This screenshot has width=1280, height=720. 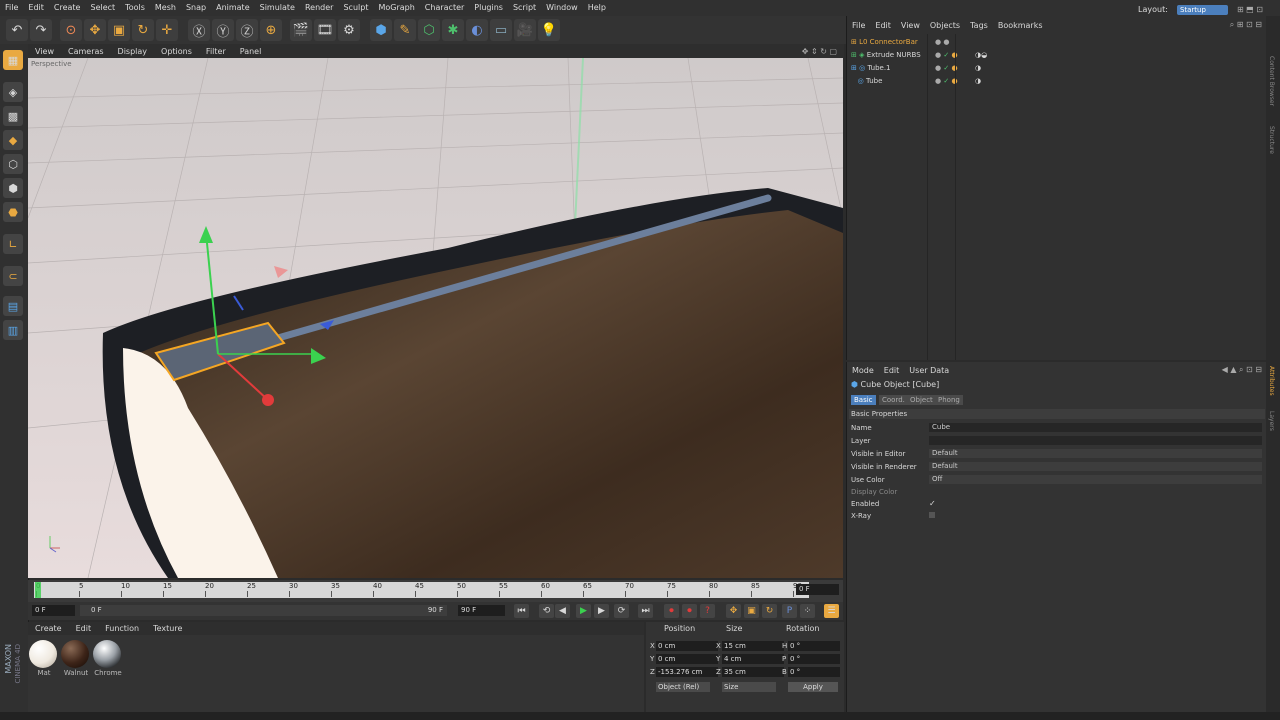 I want to click on keyframe-selection-icon: ?, so click(x=707, y=611).